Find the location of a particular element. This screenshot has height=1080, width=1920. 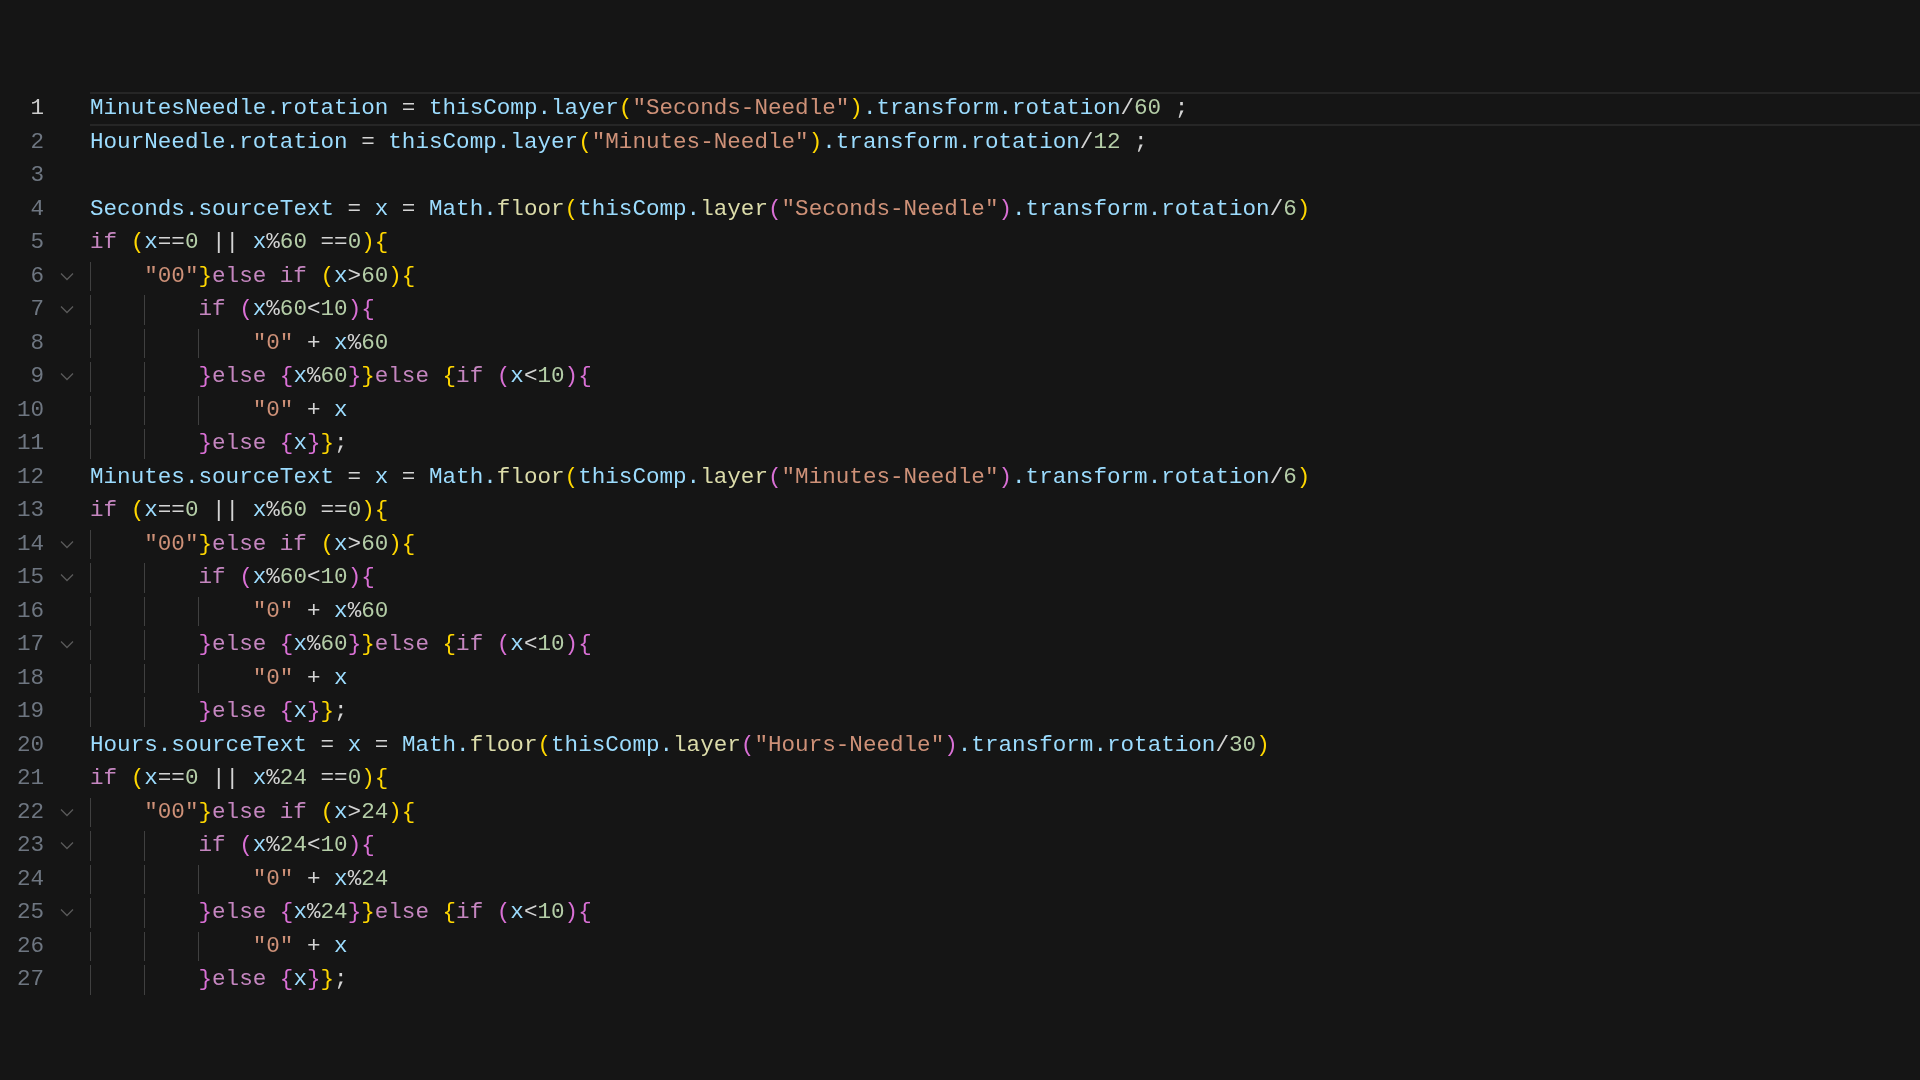

line-number: 16 is located at coordinates (29, 611).